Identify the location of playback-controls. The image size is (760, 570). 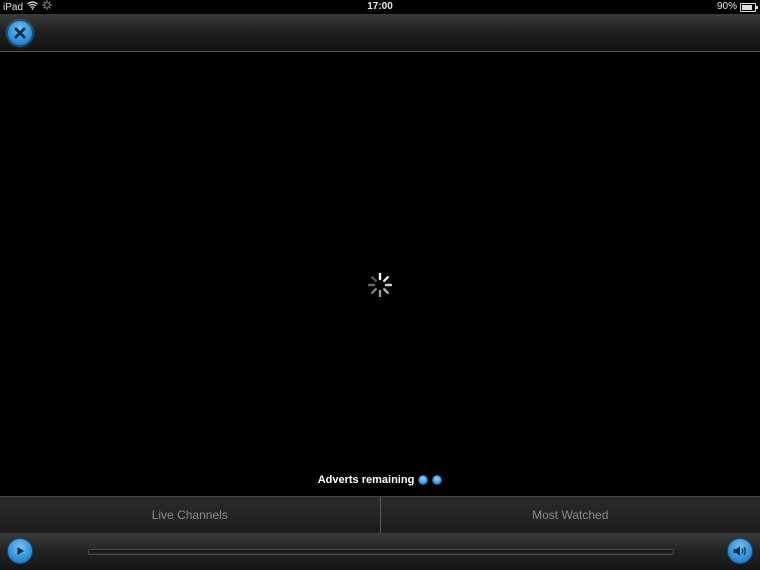
(380, 551).